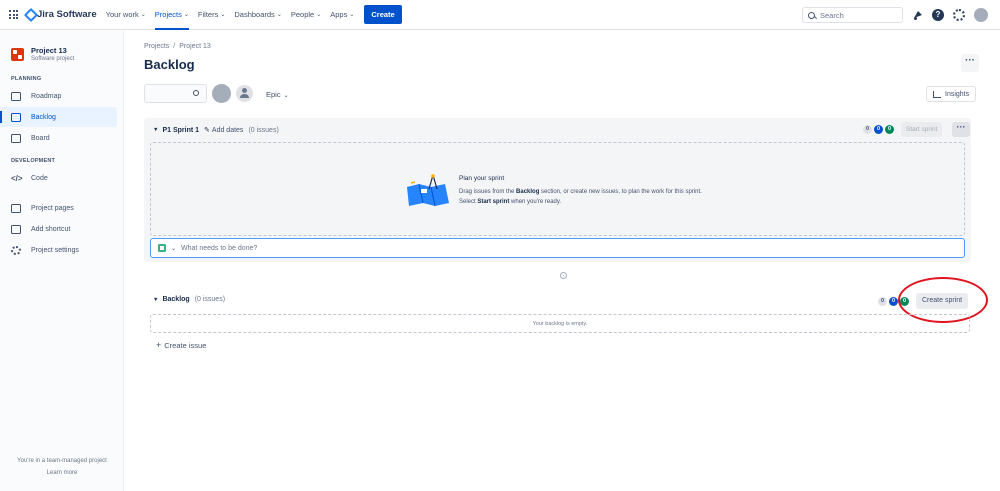 This screenshot has width=1000, height=491. Describe the element at coordinates (39, 178) in the screenshot. I see `sidebar-item-label: Code` at that location.